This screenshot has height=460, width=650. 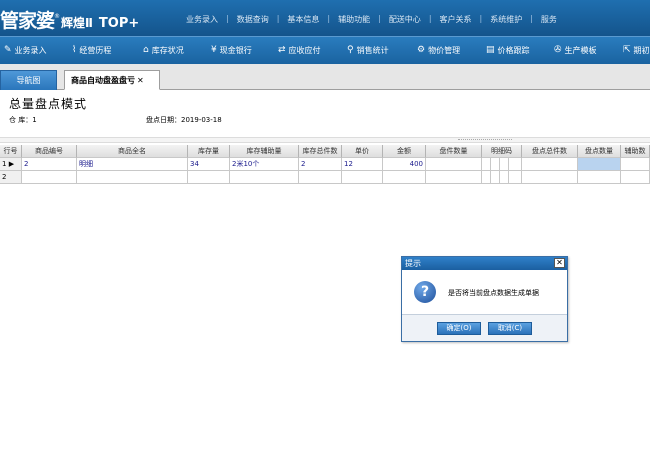 I want to click on warehouse-label: 仓 库：, so click(x=21, y=120).